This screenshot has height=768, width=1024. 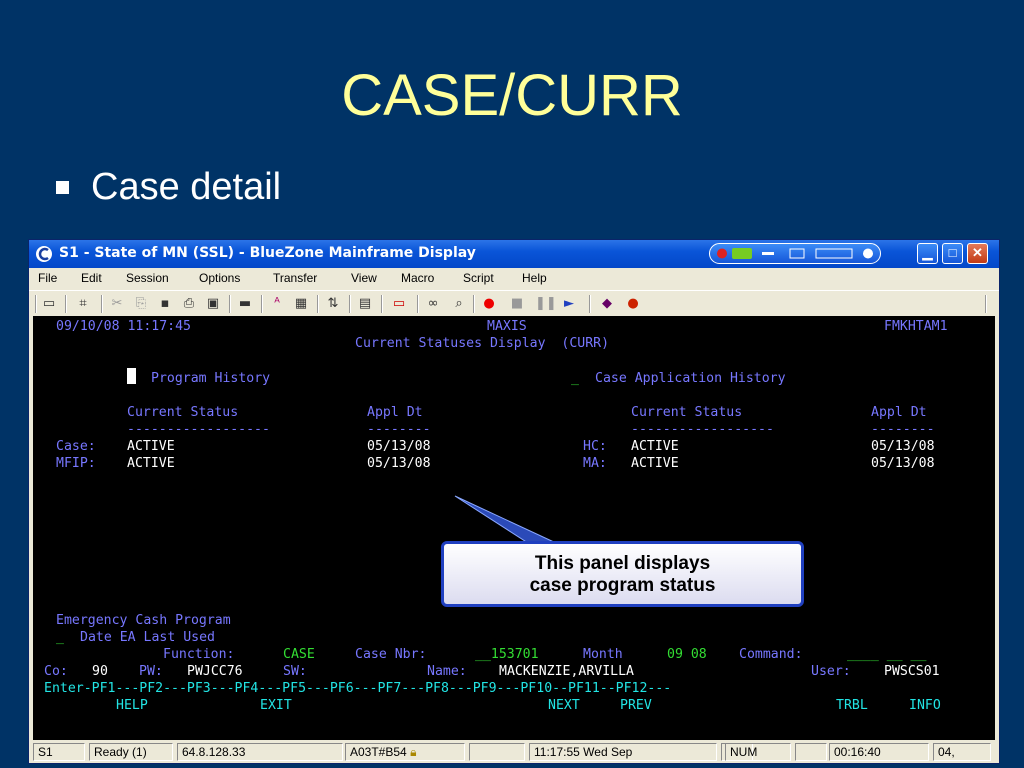 I want to click on script-icon: ▤, so click(x=365, y=304).